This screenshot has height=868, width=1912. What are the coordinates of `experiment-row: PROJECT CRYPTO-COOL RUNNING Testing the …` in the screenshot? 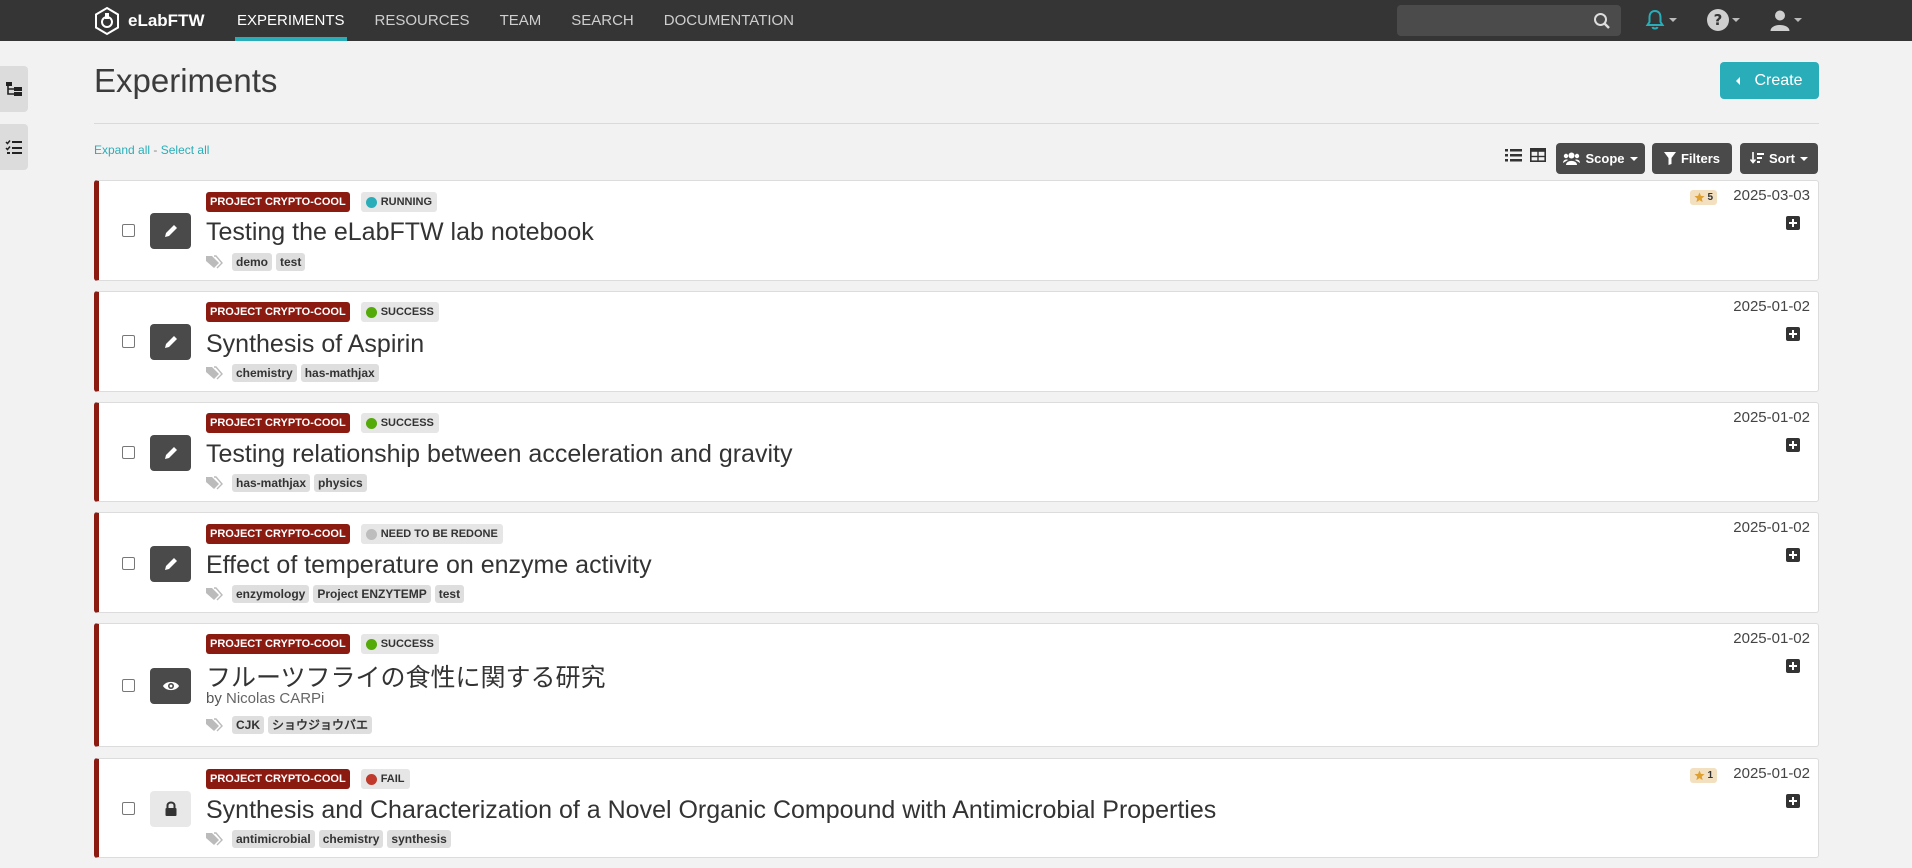 It's located at (956, 230).